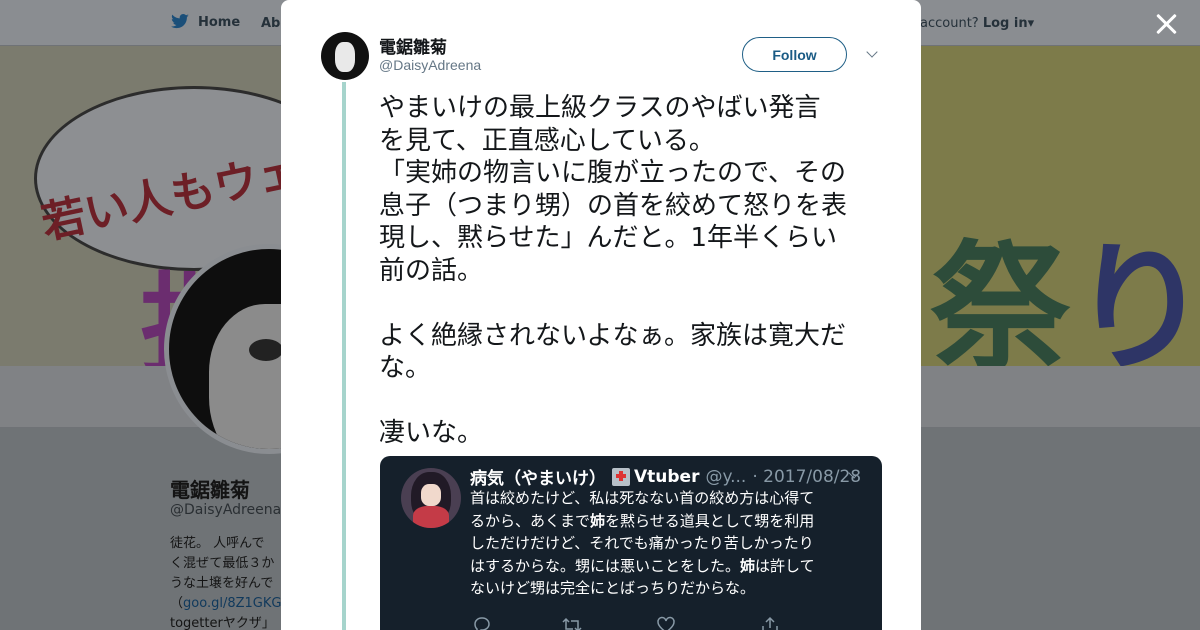 The image size is (1200, 630). I want to click on author-avatar, so click(345, 56).